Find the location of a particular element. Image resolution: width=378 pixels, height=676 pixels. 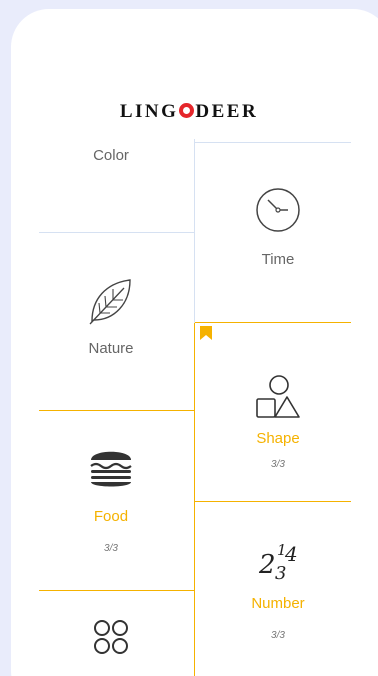

lingodeer-logo: LING DEER is located at coordinates (189, 112).